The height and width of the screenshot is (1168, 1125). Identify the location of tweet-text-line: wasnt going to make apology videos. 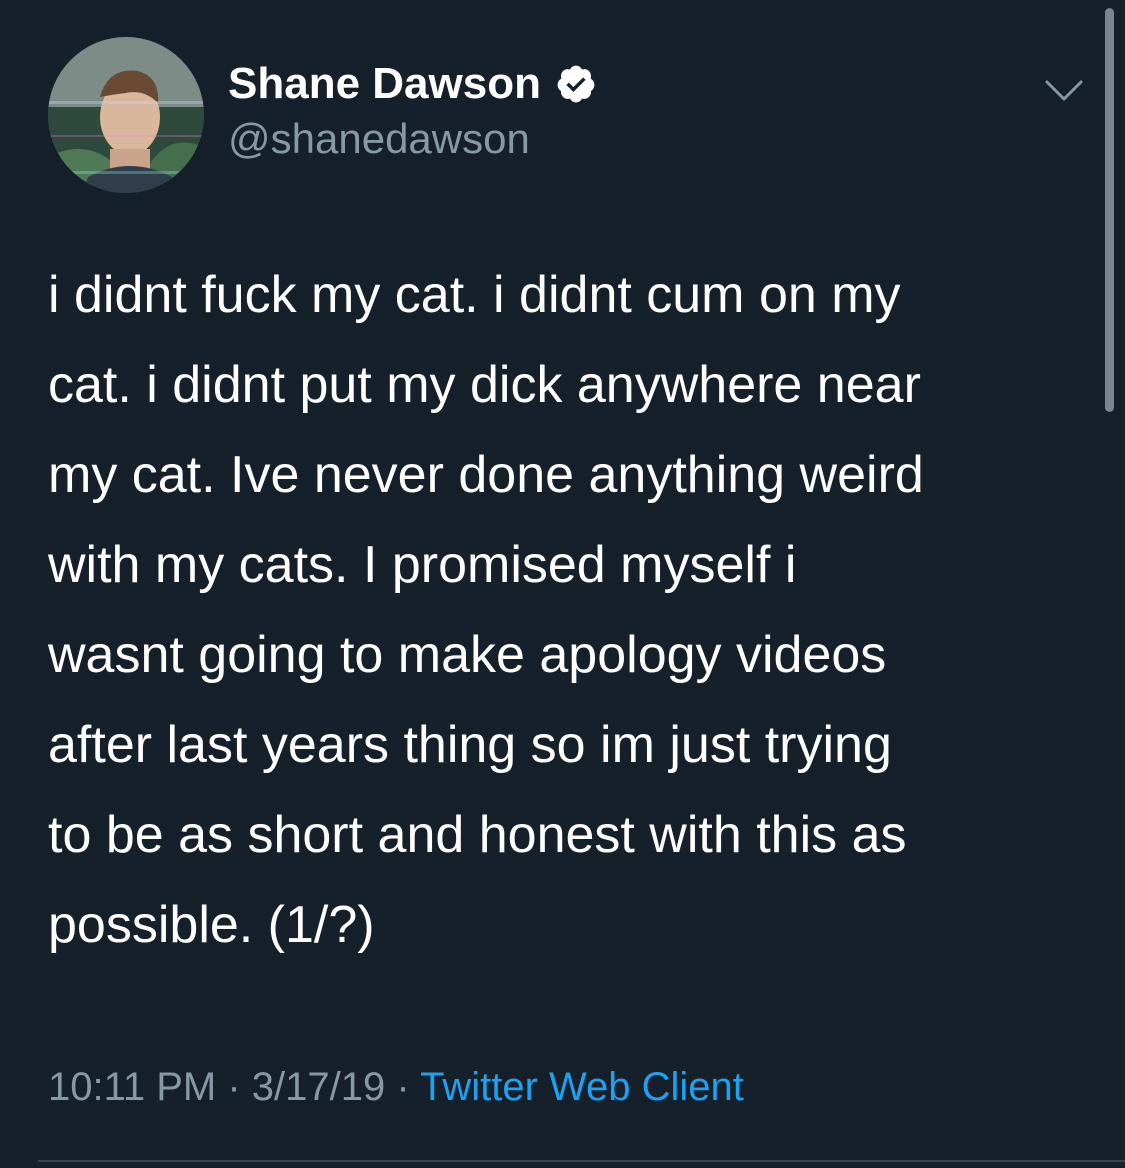
(467, 655).